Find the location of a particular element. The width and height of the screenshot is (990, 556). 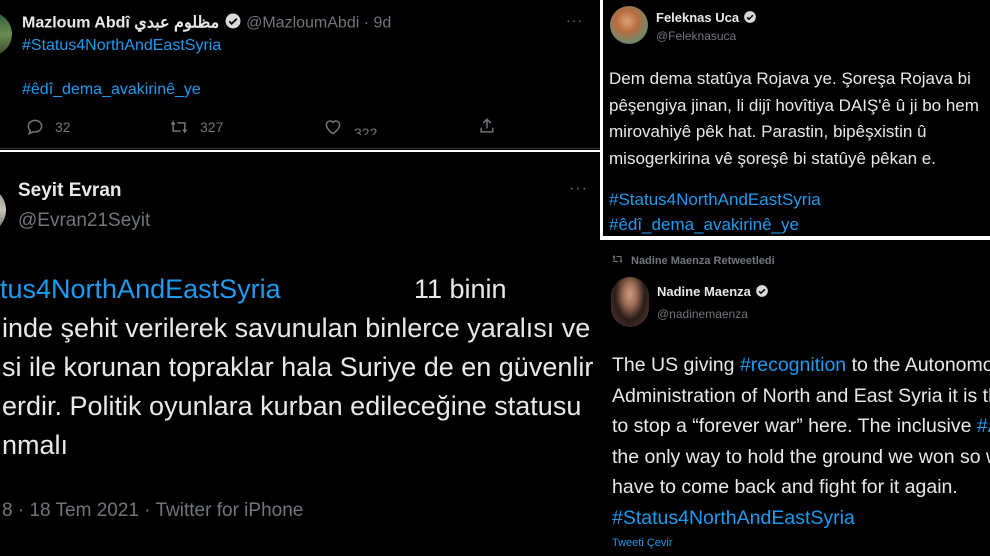

share-icon is located at coordinates (487, 126).